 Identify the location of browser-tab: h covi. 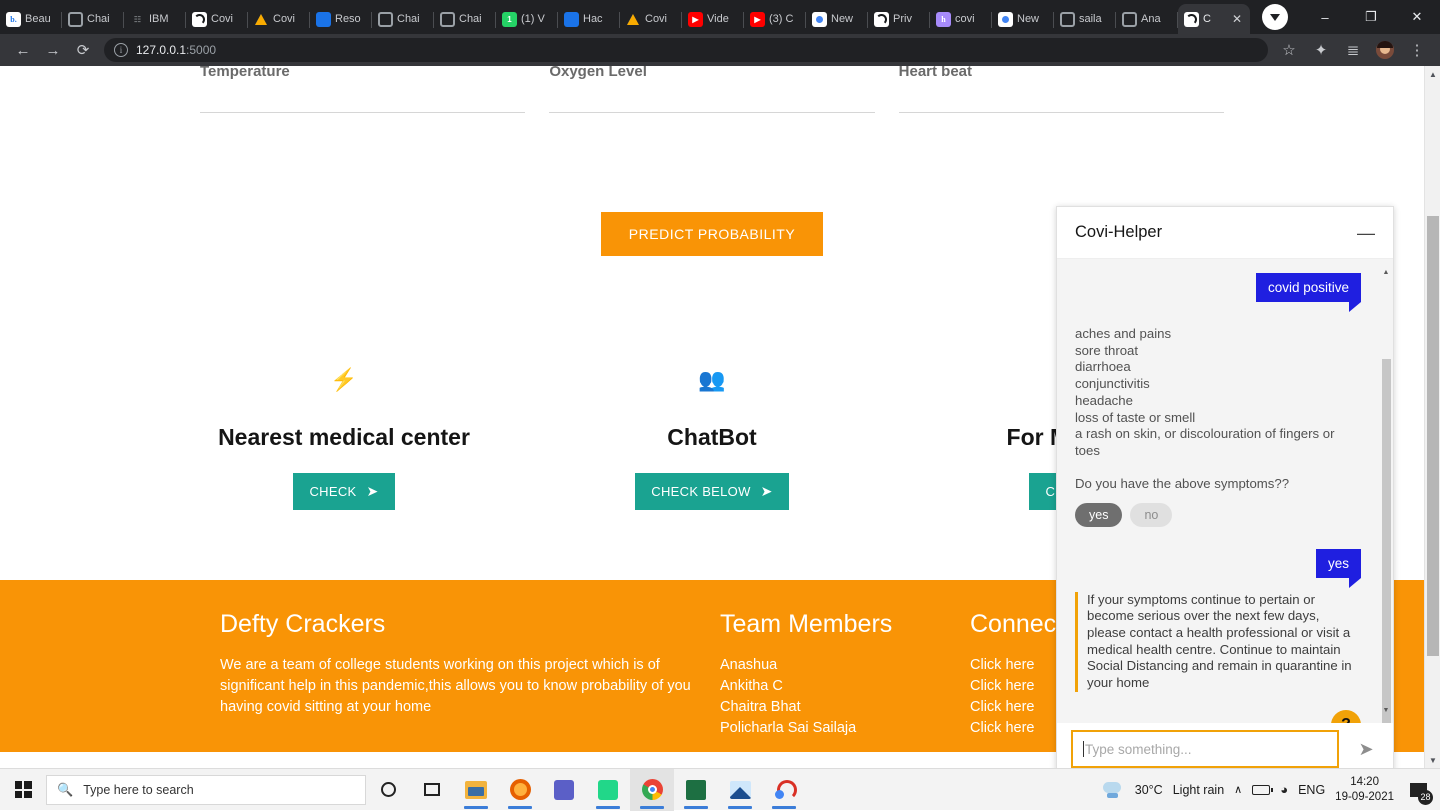
(961, 19).